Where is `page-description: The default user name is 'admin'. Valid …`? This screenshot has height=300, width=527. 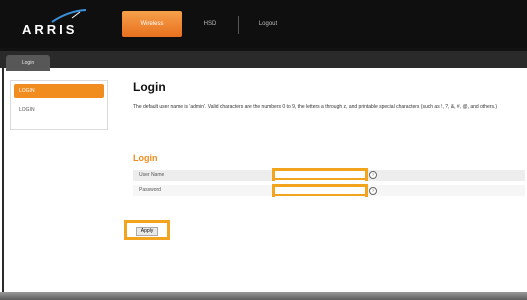 page-description: The default user name is 'admin'. Valid … is located at coordinates (315, 107).